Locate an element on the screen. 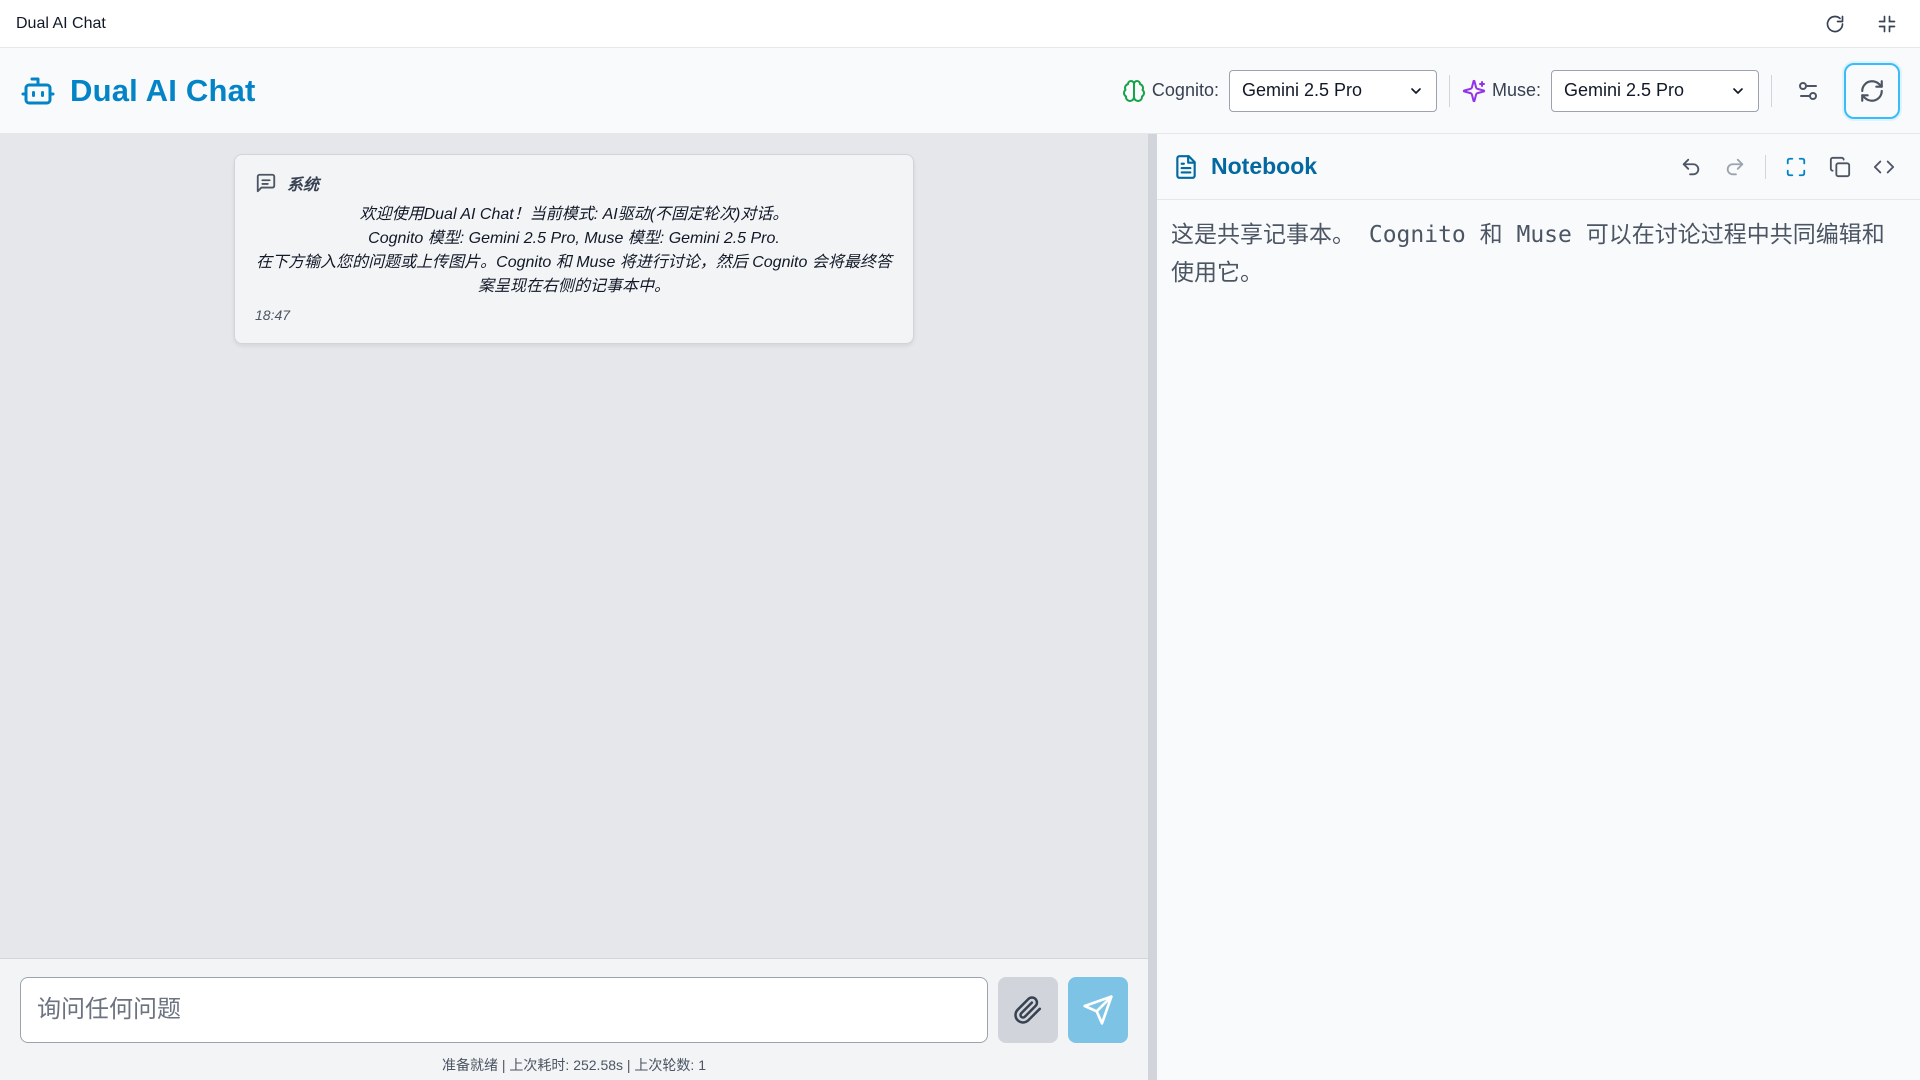 Image resolution: width=1920 pixels, height=1080 pixels. undo-icon is located at coordinates (1691, 166).